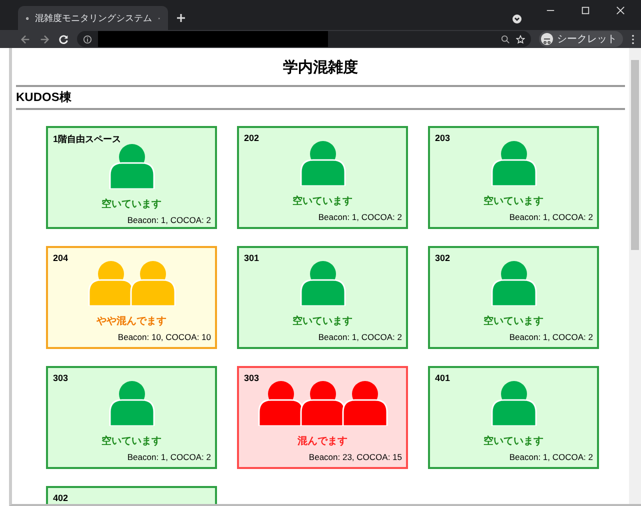  Describe the element at coordinates (164, 337) in the screenshot. I see `count-text: Beacon: 10, COCOA: 10` at that location.